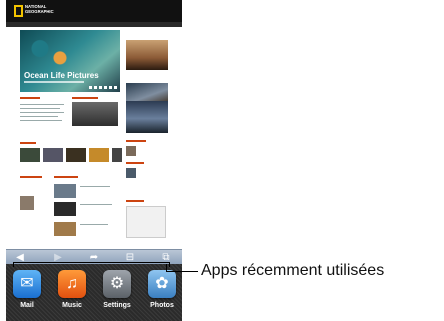 This screenshot has height=321, width=444. What do you see at coordinates (131, 151) in the screenshot?
I see `travel-thumb` at bounding box center [131, 151].